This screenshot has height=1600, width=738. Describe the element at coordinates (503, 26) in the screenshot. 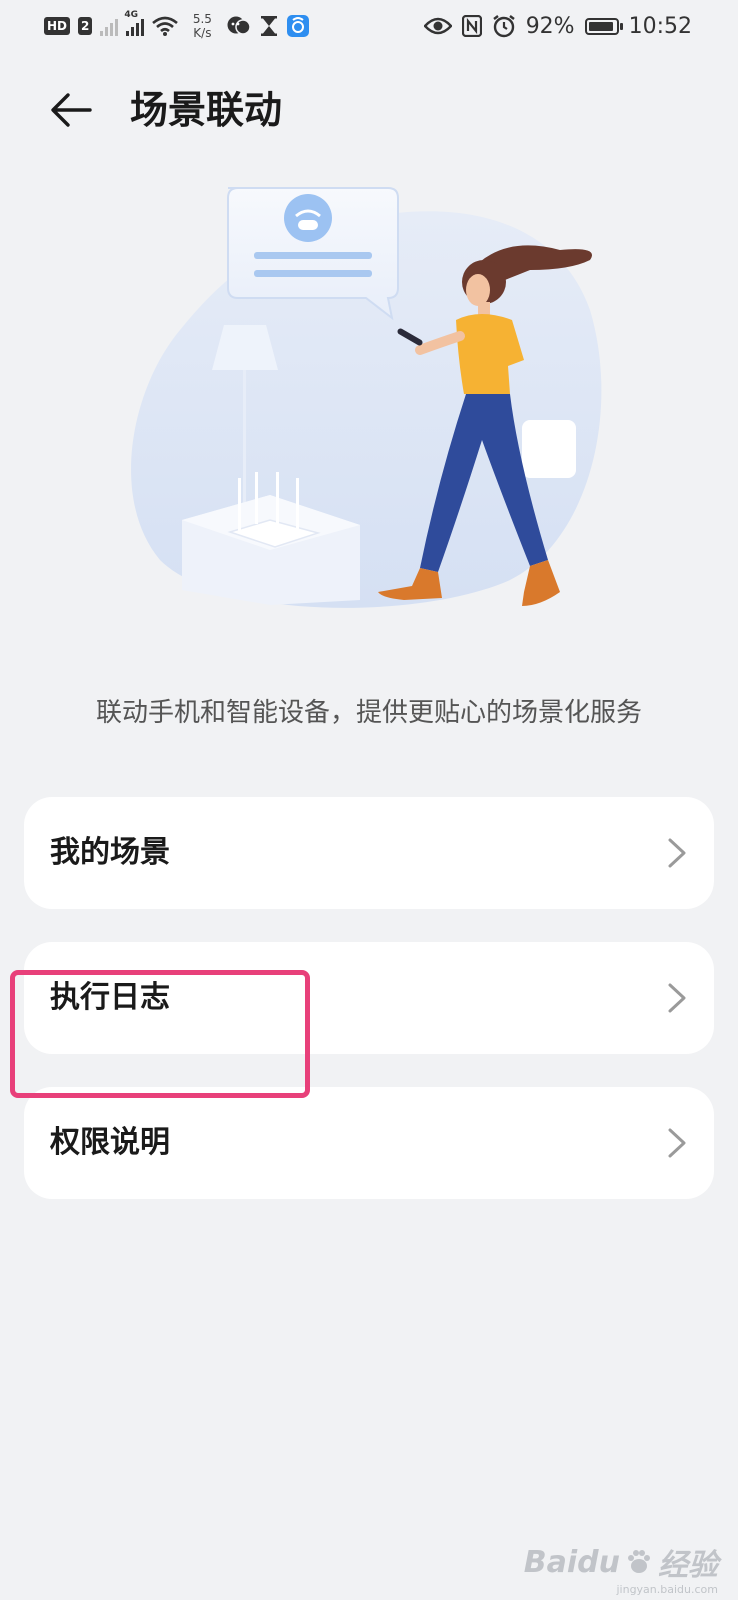

I see `alarm-icon` at that location.